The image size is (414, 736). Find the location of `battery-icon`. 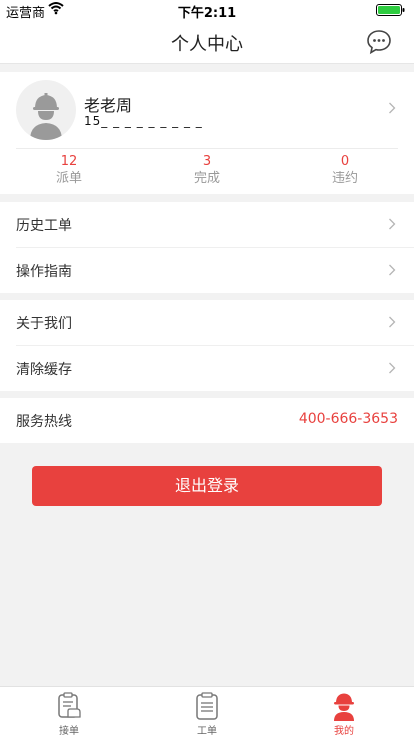

battery-icon is located at coordinates (390, 10).